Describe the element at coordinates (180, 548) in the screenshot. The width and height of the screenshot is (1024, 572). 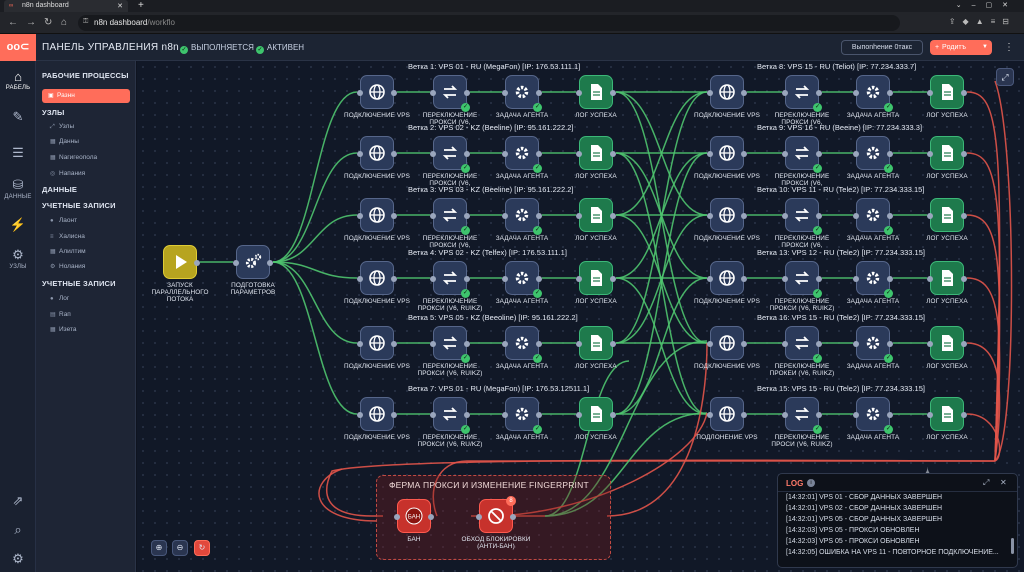
I see `zoom-out-button: ⊖` at that location.